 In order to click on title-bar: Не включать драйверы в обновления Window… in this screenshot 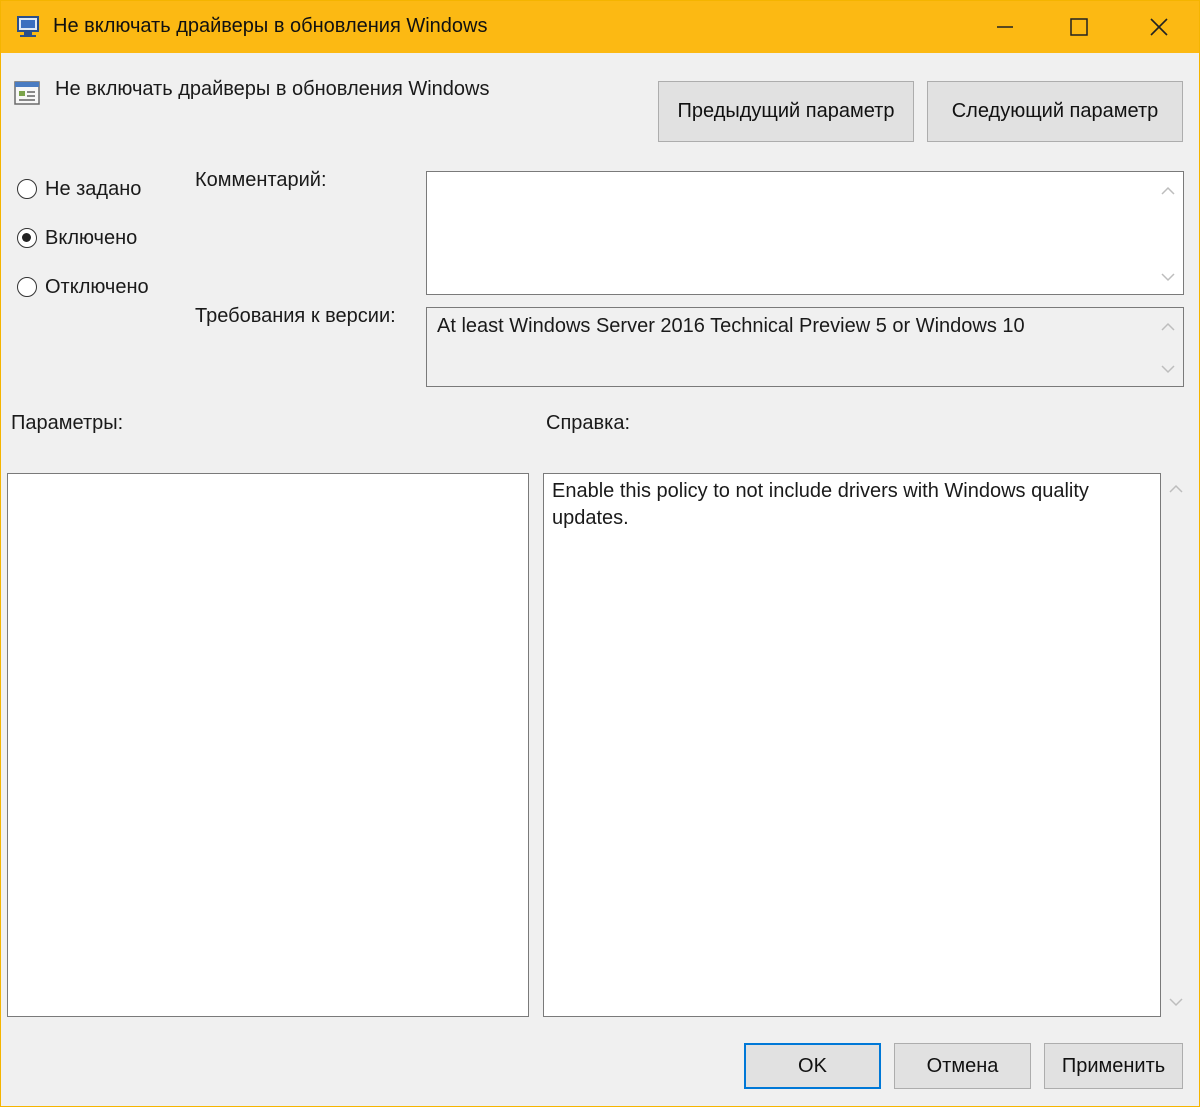, I will do `click(600, 27)`.